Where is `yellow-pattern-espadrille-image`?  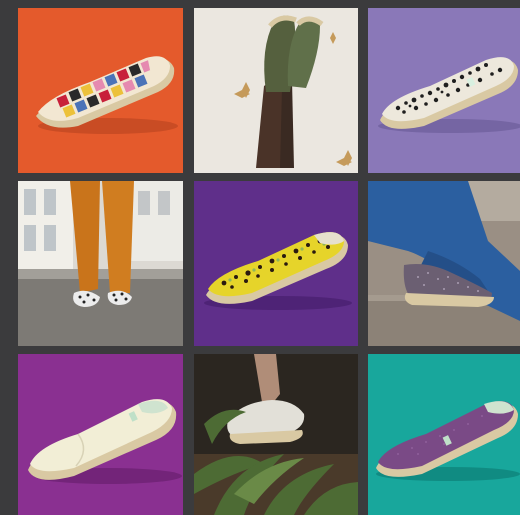 yellow-pattern-espadrille-image is located at coordinates (276, 263).